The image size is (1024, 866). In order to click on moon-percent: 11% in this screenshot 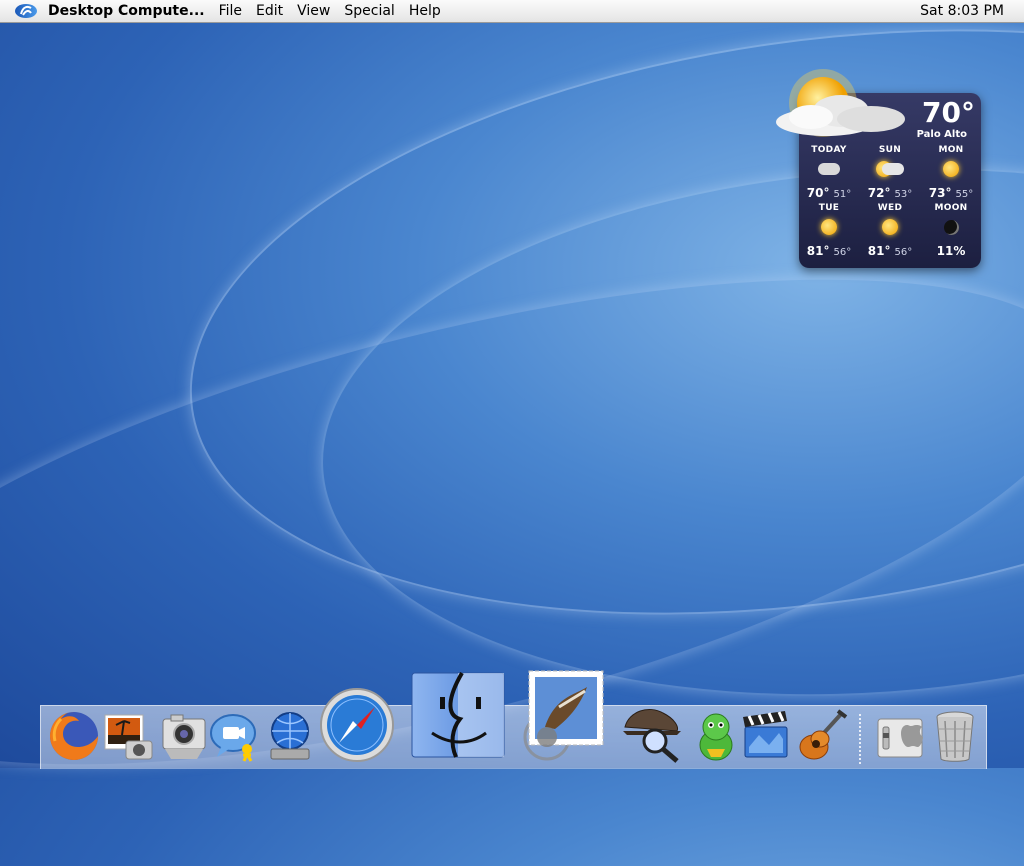, I will do `click(951, 251)`.